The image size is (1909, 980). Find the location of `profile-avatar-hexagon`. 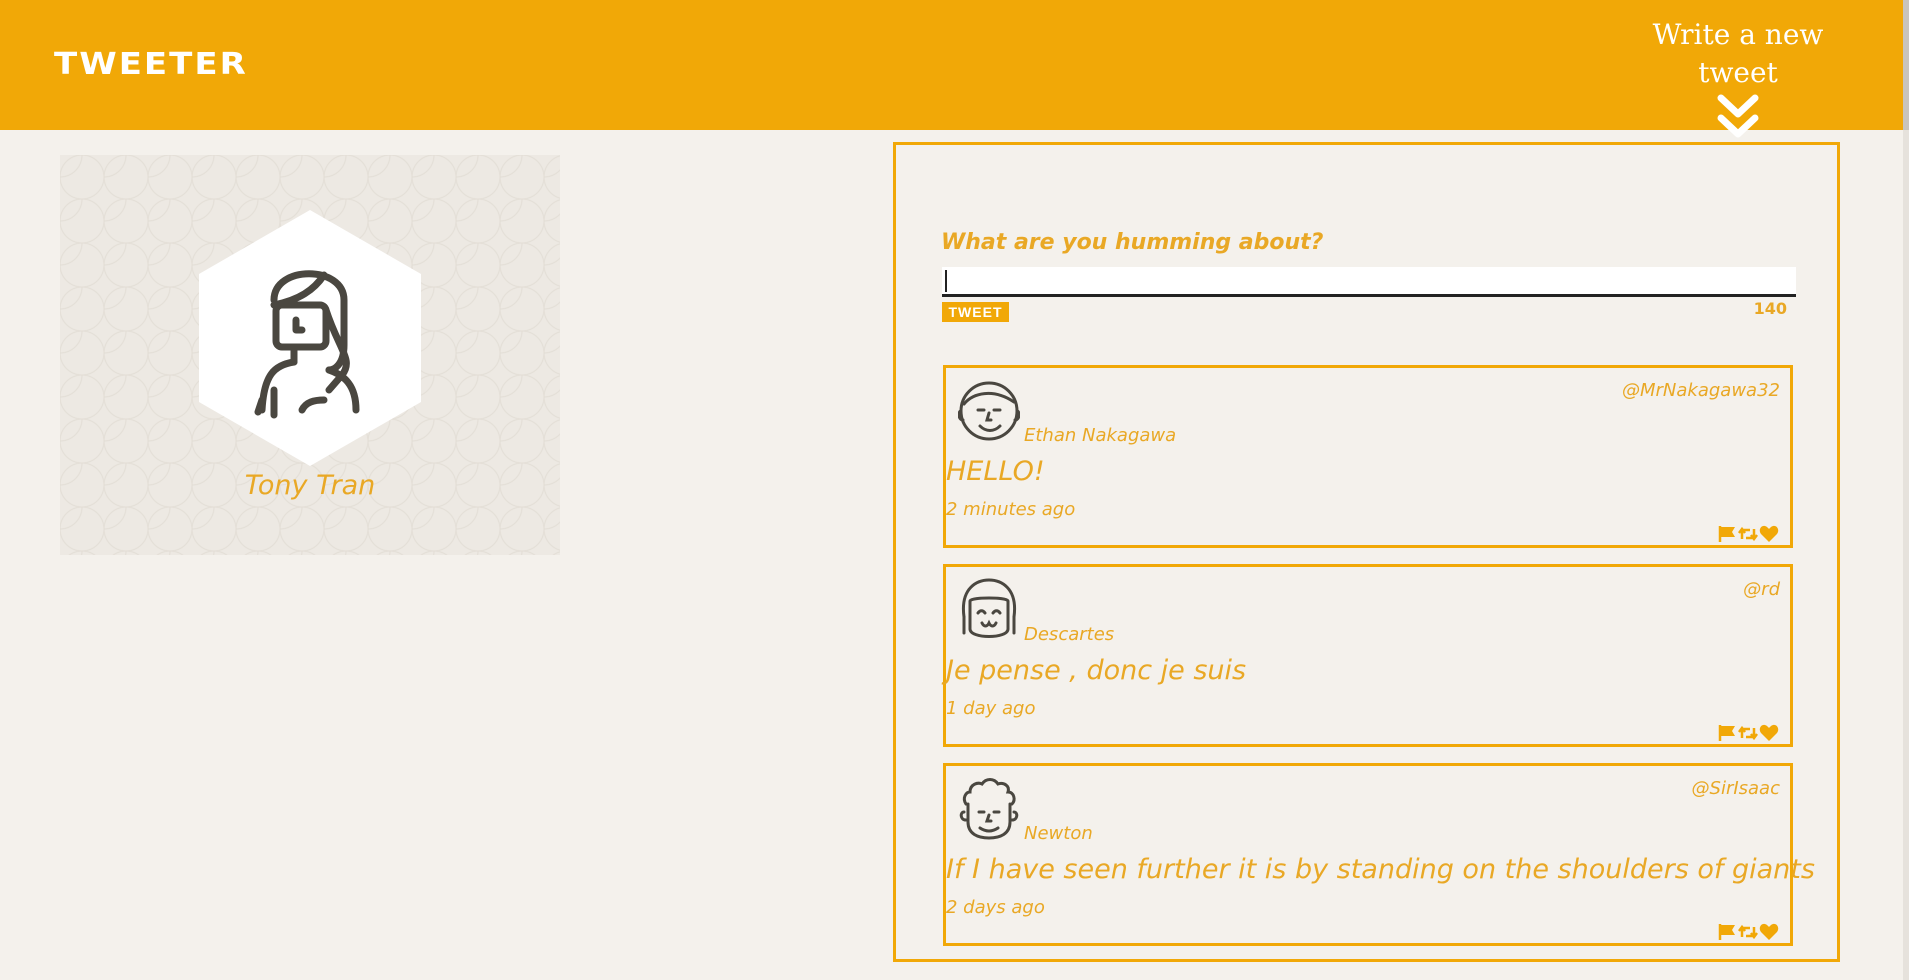

profile-avatar-hexagon is located at coordinates (310, 338).